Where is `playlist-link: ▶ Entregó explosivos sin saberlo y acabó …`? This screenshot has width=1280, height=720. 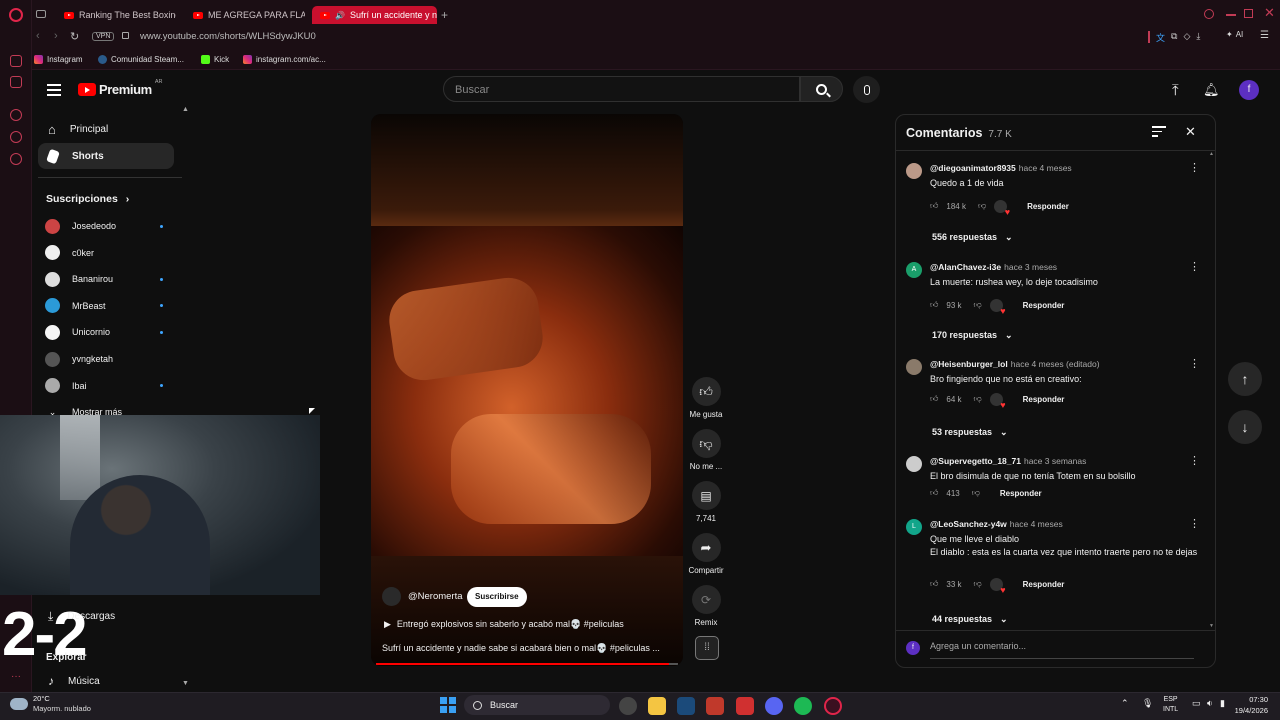
playlist-link: ▶ Entregó explosivos sin saberlo y acabó … is located at coordinates (504, 624).